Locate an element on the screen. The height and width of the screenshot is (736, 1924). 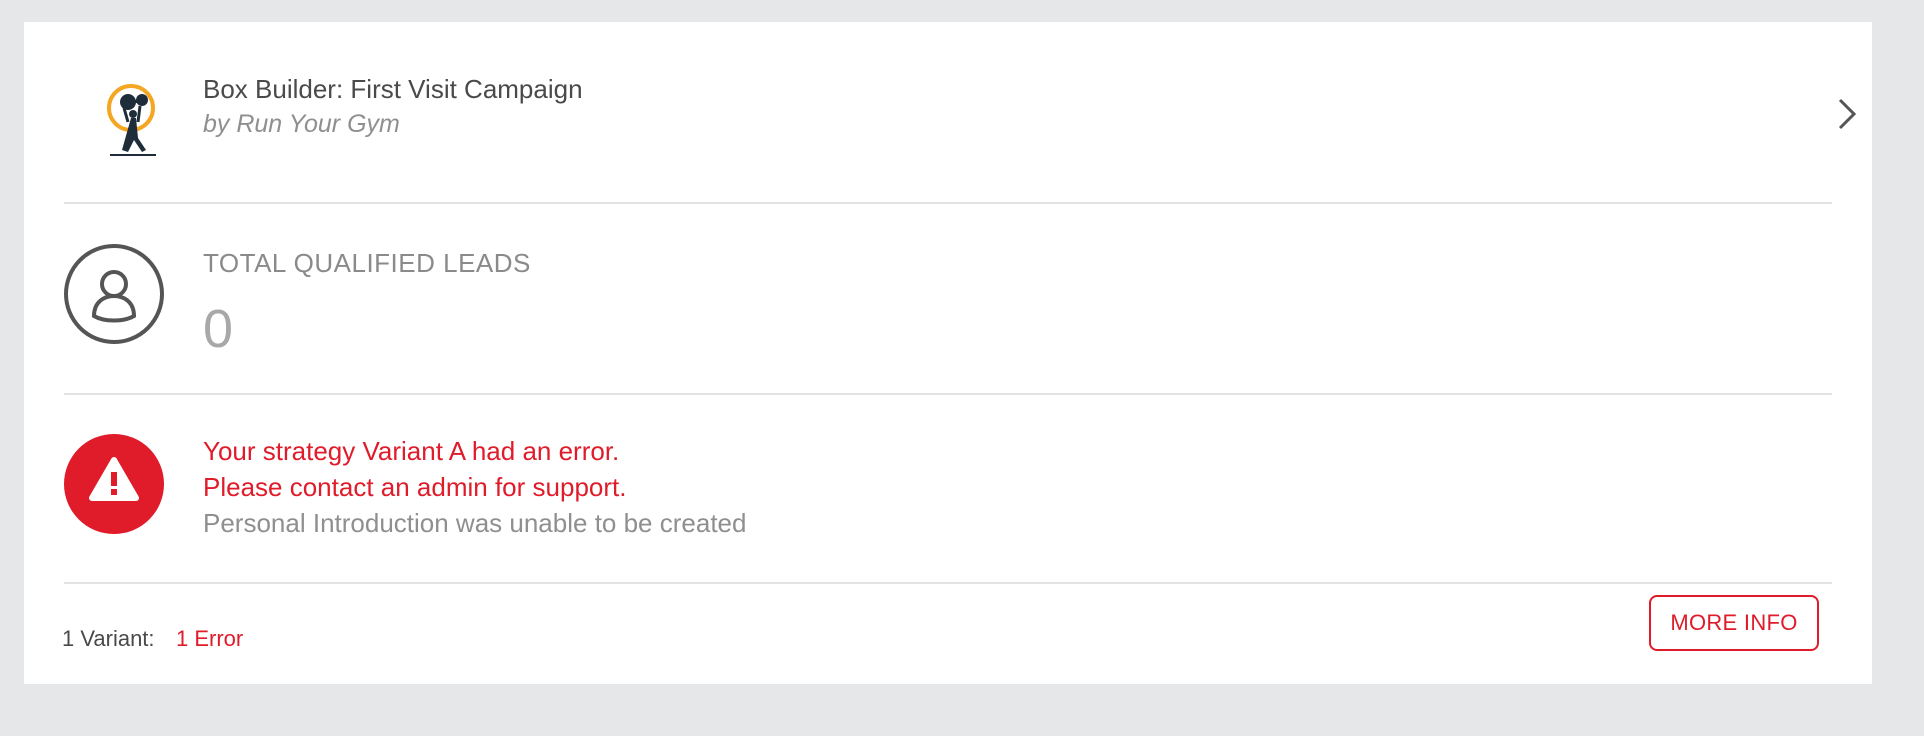
warning-icon is located at coordinates (114, 484).